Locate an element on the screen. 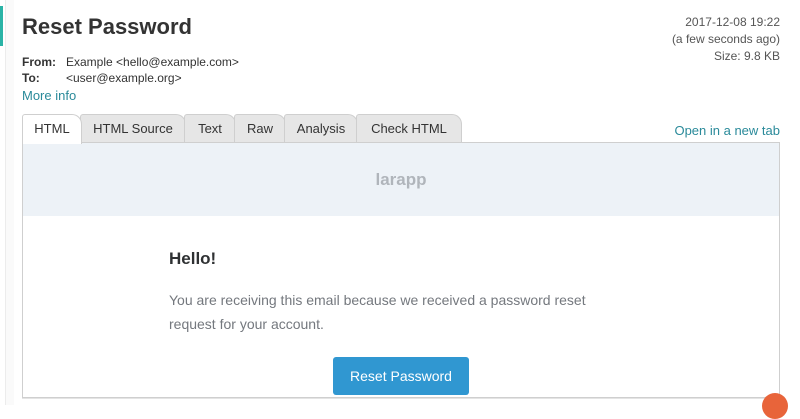 The height and width of the screenshot is (419, 800). to-row: To: <user@example.org> is located at coordinates (102, 78).